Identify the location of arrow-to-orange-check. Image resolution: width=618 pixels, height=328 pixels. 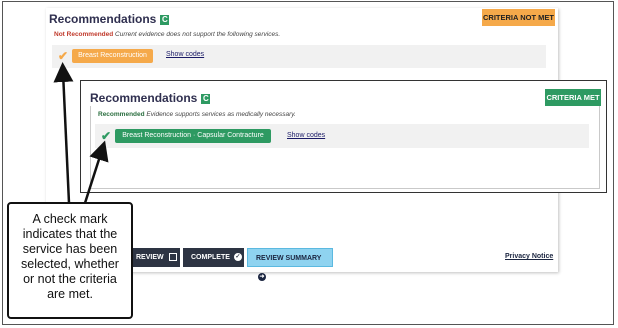
(63, 133).